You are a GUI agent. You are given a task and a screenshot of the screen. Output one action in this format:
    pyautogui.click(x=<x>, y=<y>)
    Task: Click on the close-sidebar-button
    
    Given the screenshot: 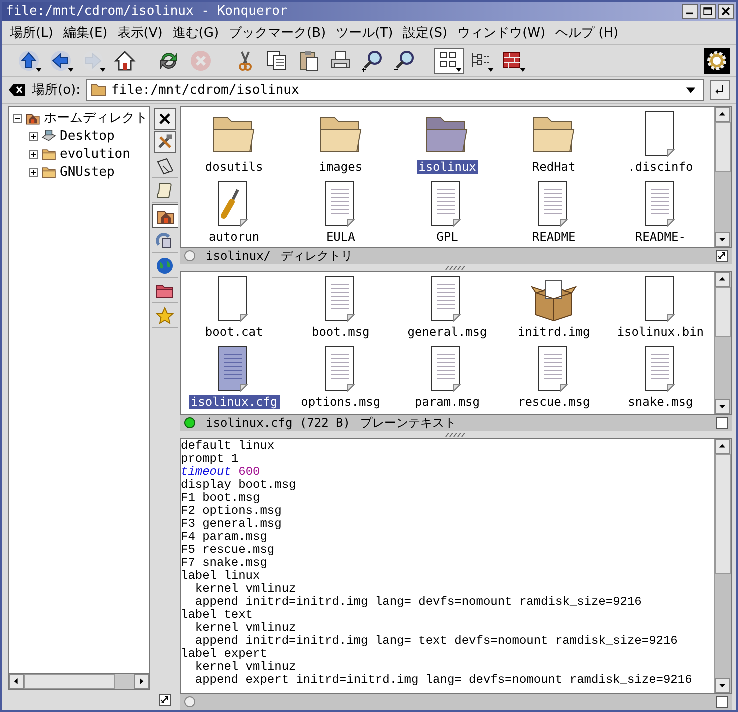 What is the action you would take?
    pyautogui.click(x=165, y=119)
    